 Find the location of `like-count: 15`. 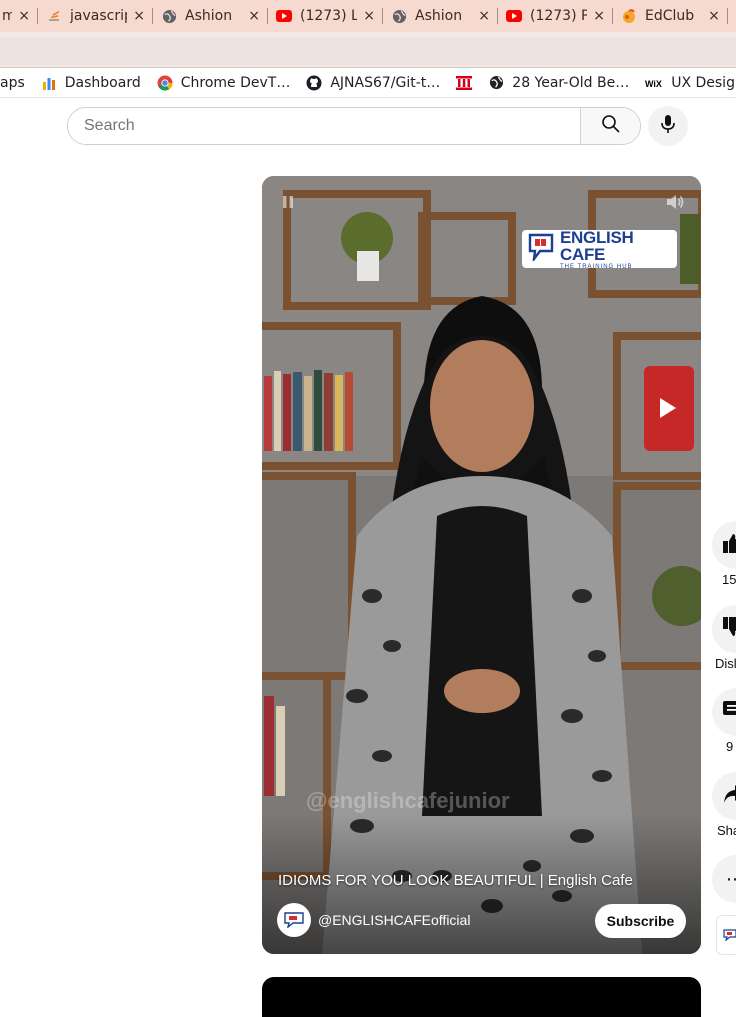

like-count: 15 is located at coordinates (729, 579).